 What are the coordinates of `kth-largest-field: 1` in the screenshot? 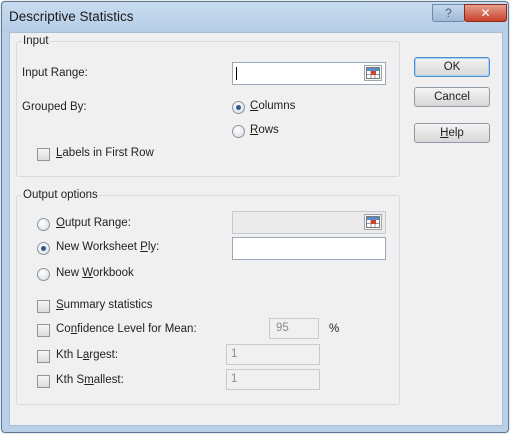 It's located at (273, 354).